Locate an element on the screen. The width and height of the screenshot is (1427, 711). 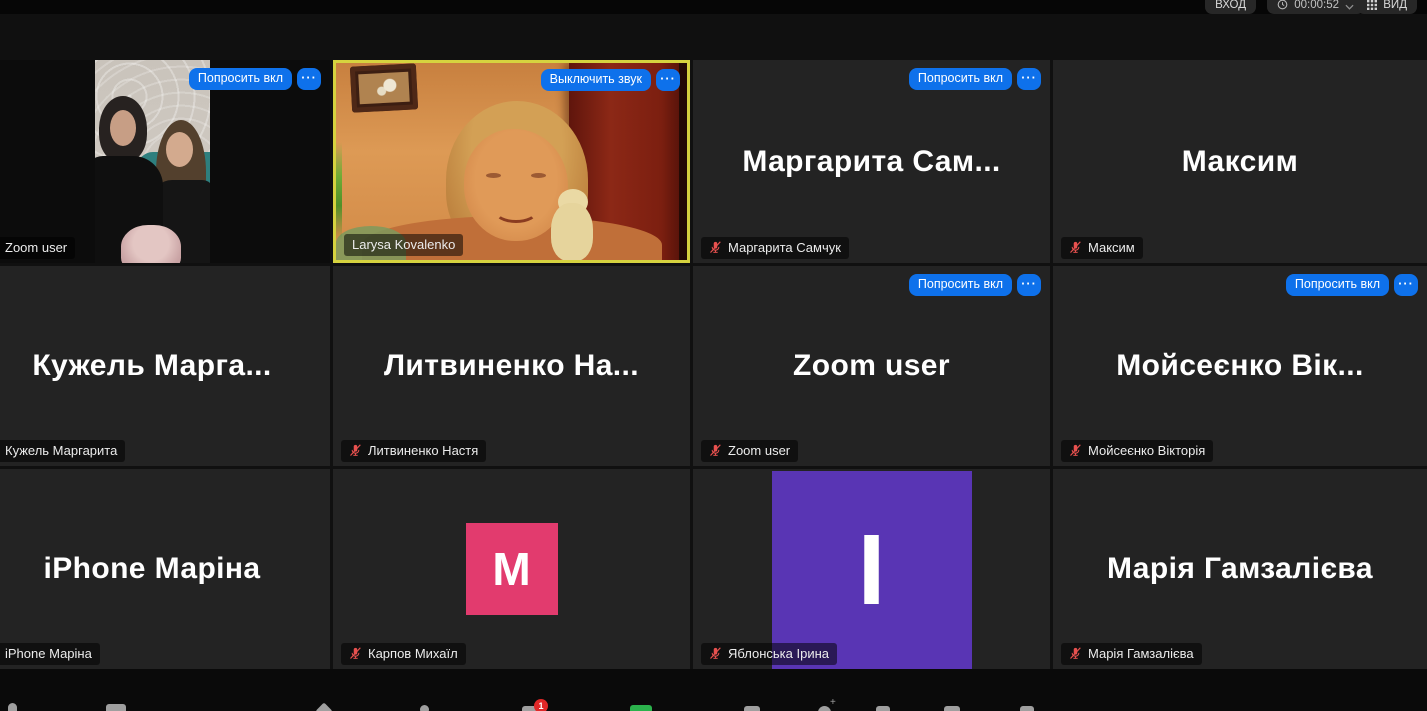
gallery-grid-icon is located at coordinates (1372, 5).